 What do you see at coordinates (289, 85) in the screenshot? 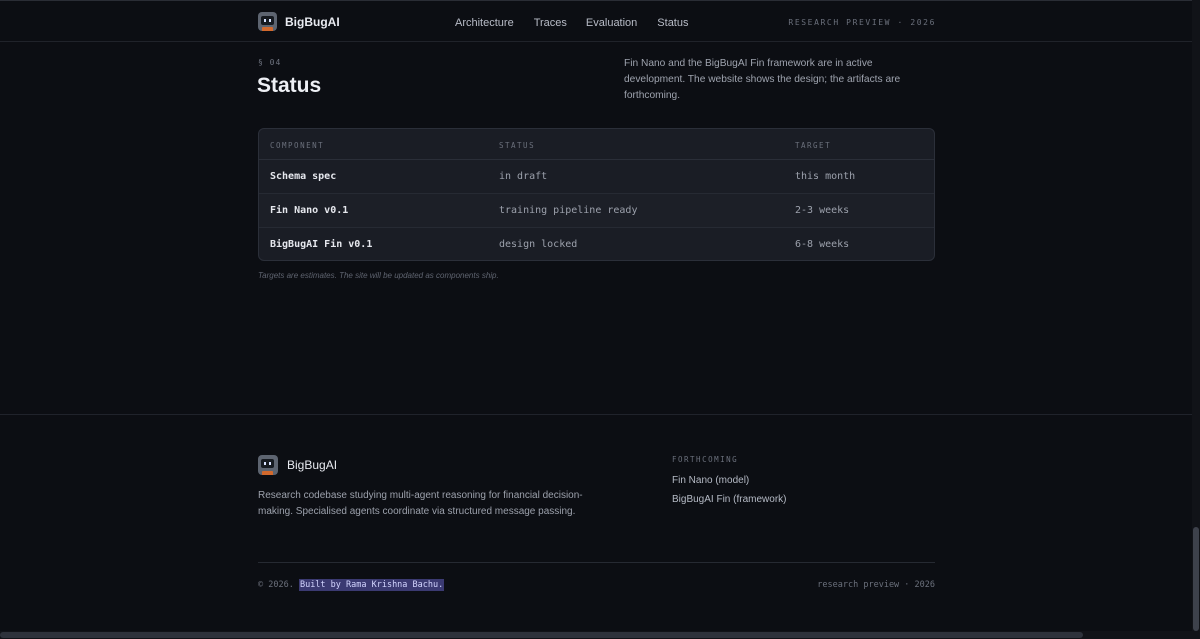
I see `section-title: Status` at bounding box center [289, 85].